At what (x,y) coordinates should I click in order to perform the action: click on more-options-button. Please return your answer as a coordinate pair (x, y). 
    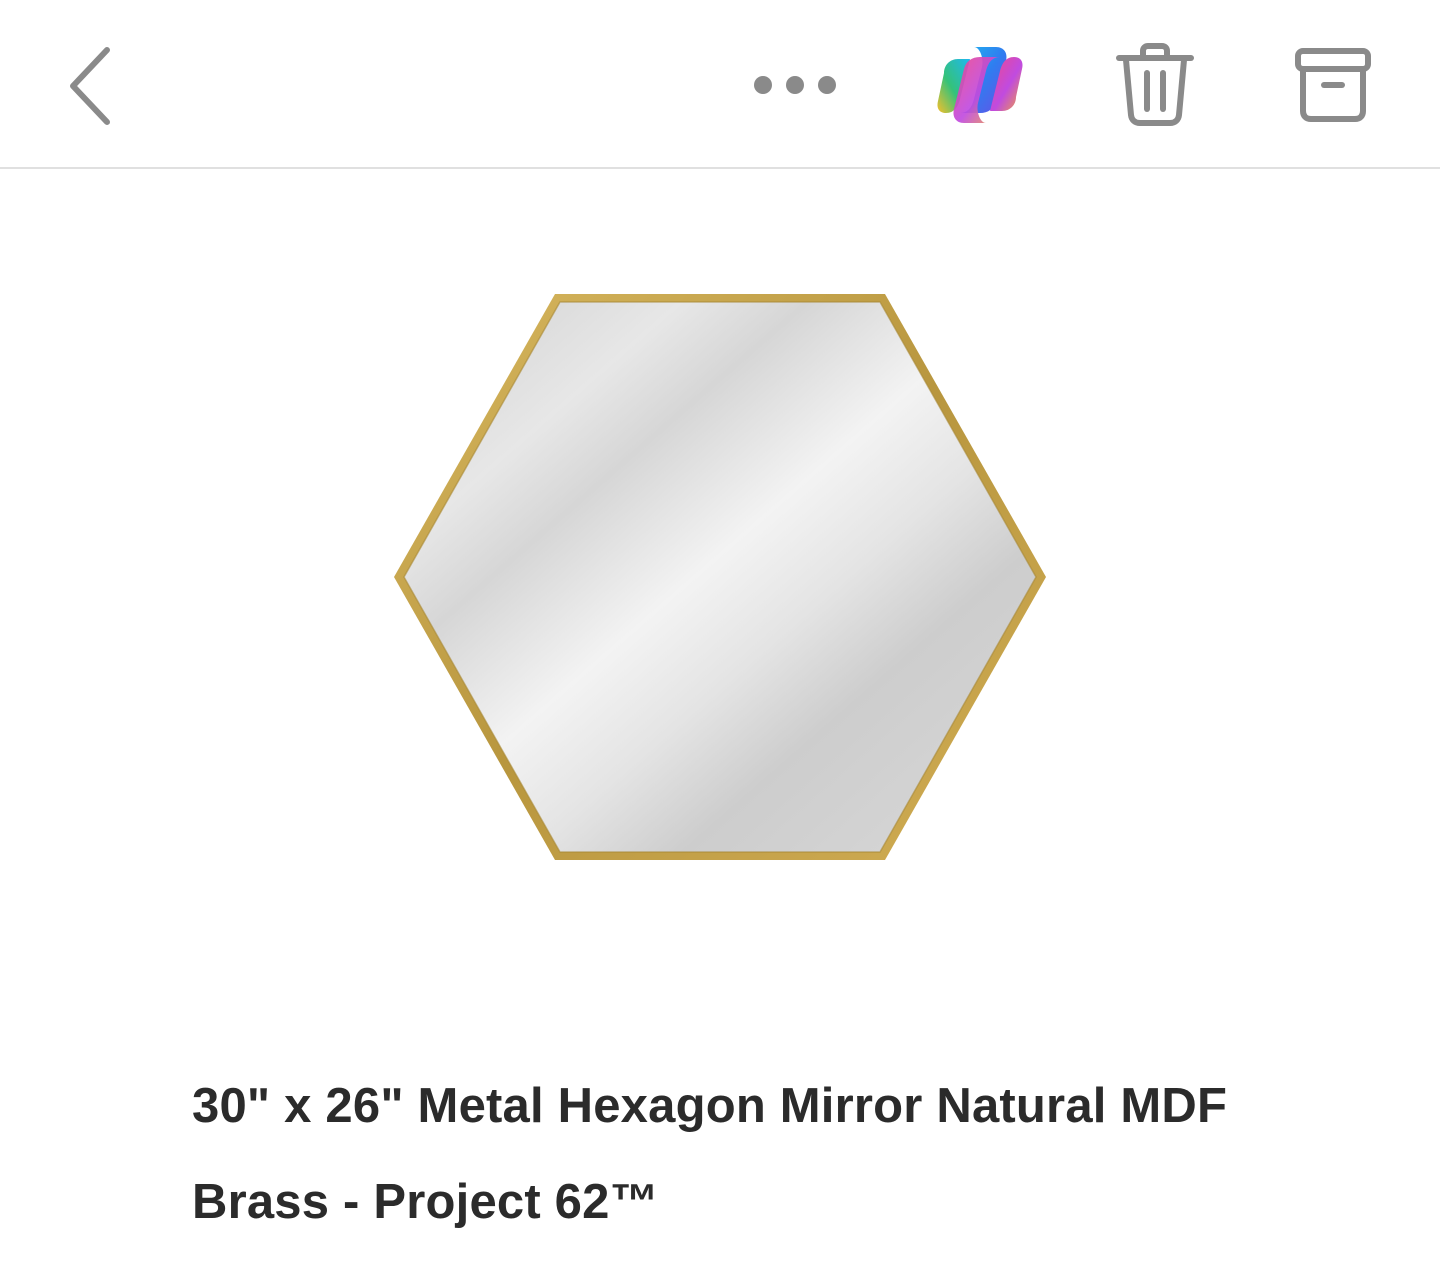
    Looking at the image, I should click on (795, 85).